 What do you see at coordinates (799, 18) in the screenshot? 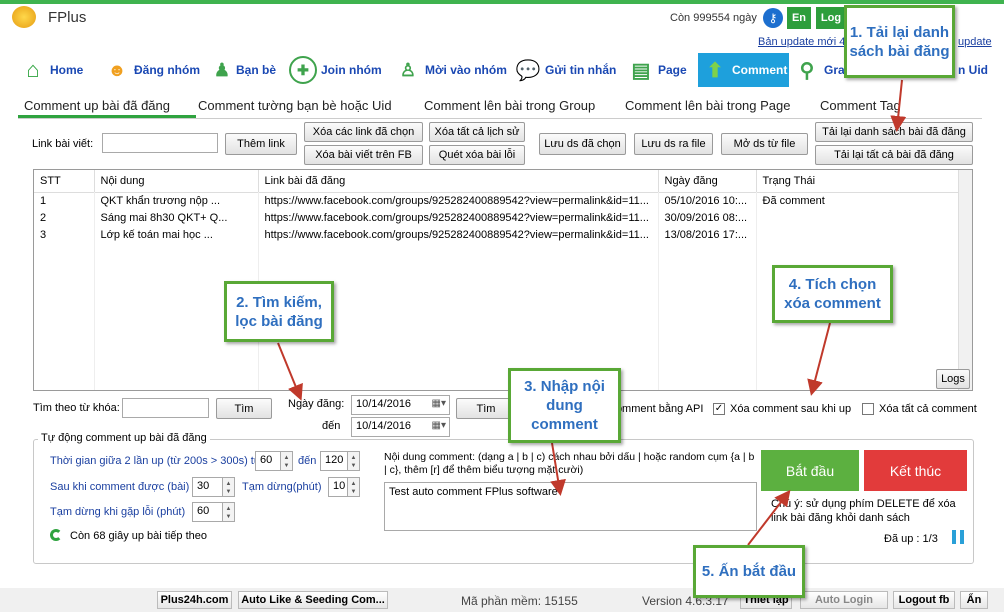
I see `lang-button: En` at bounding box center [799, 18].